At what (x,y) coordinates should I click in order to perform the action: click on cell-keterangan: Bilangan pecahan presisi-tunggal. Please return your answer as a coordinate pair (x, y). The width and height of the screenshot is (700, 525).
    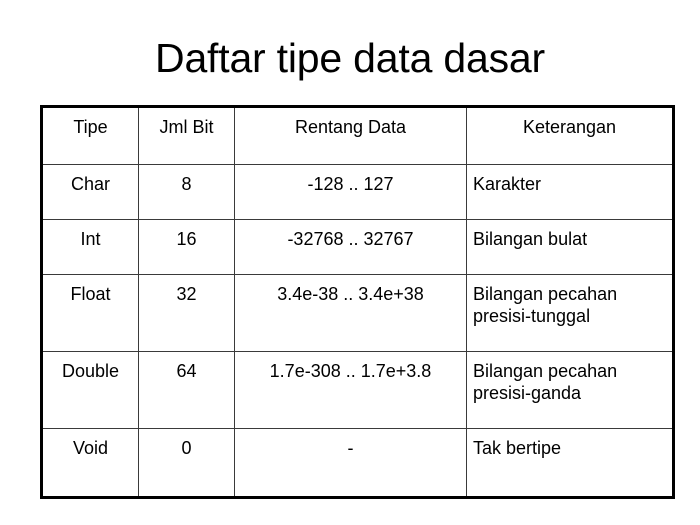
    Looking at the image, I should click on (570, 313).